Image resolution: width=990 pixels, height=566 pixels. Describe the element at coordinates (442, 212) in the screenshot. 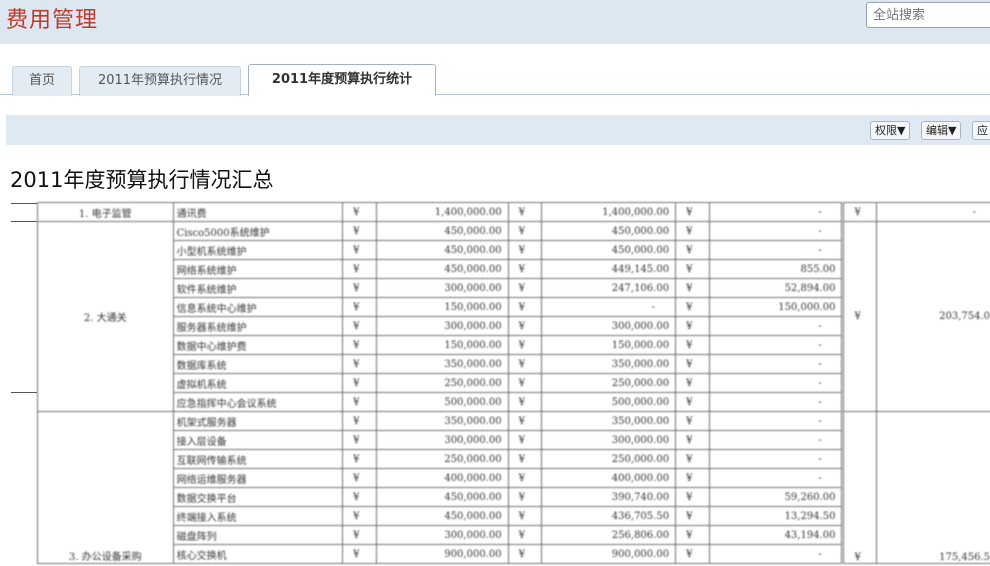

I see `budget-amount-cell: 1,400,000.00` at that location.